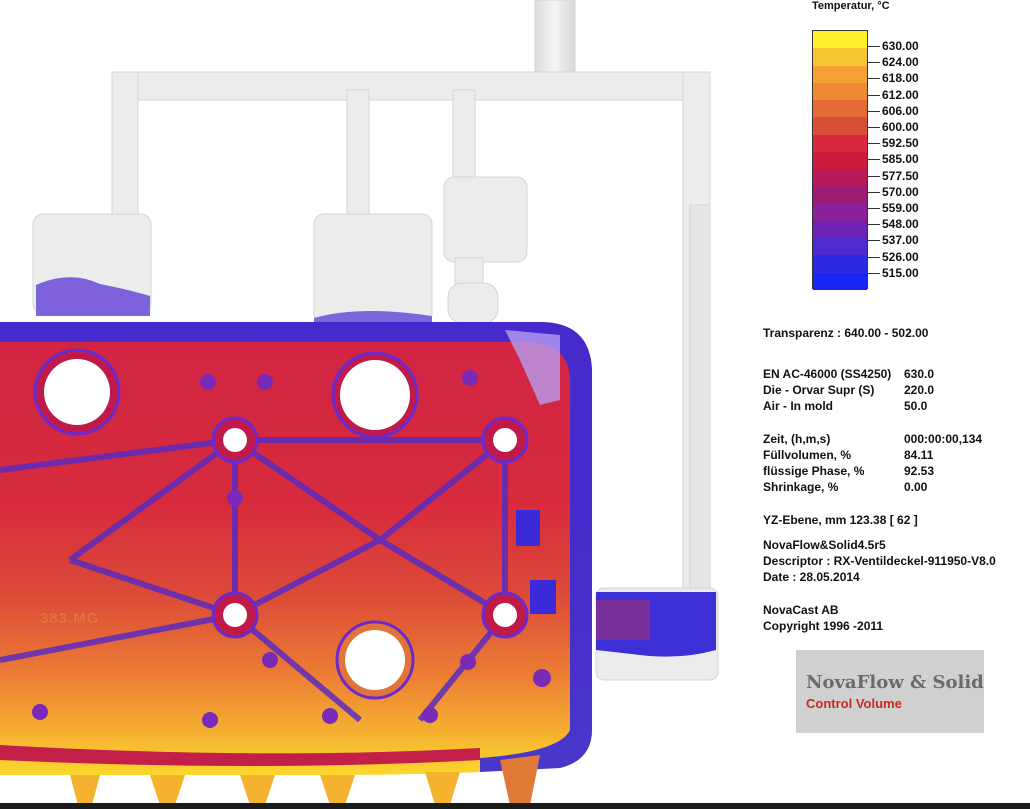  I want to click on legend-tick-label: 570.00, so click(900, 191).